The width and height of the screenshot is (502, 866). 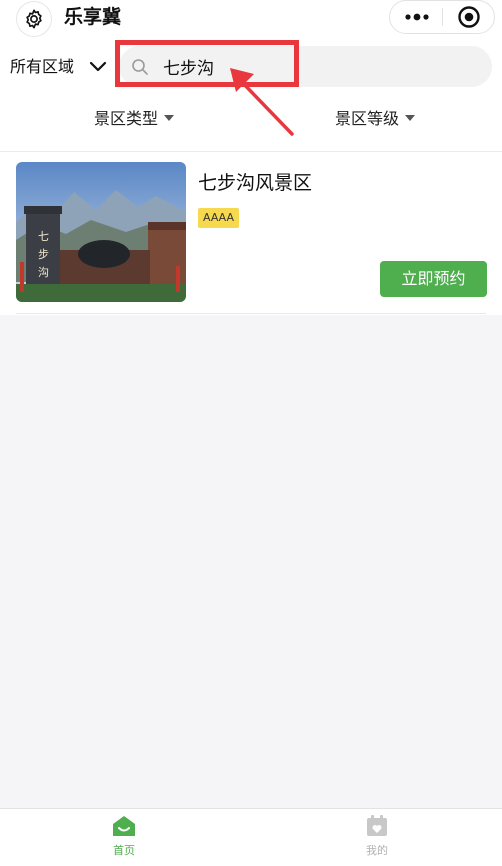 I want to click on search-icon, so click(x=140, y=67).